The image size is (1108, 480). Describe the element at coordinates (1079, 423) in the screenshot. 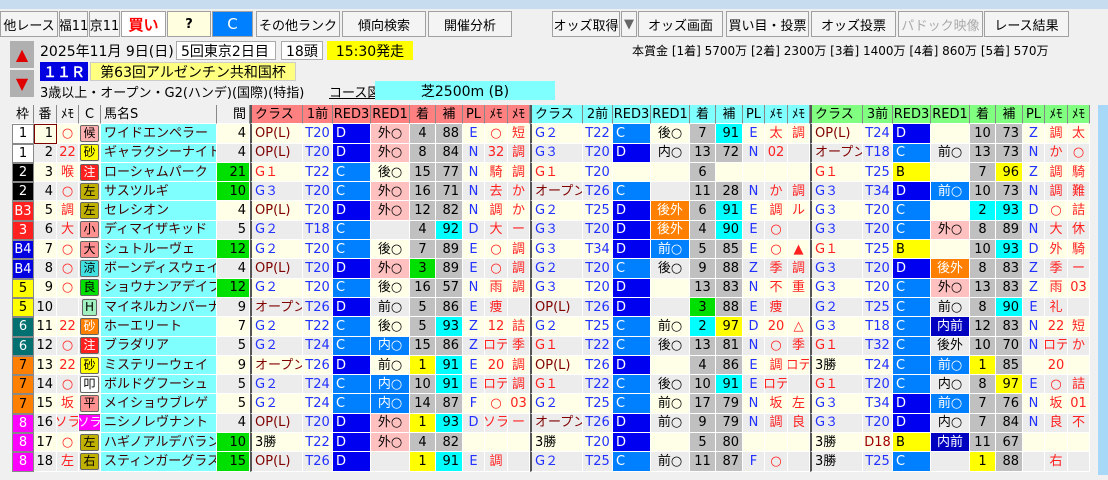

I see `memo-2: 不` at that location.